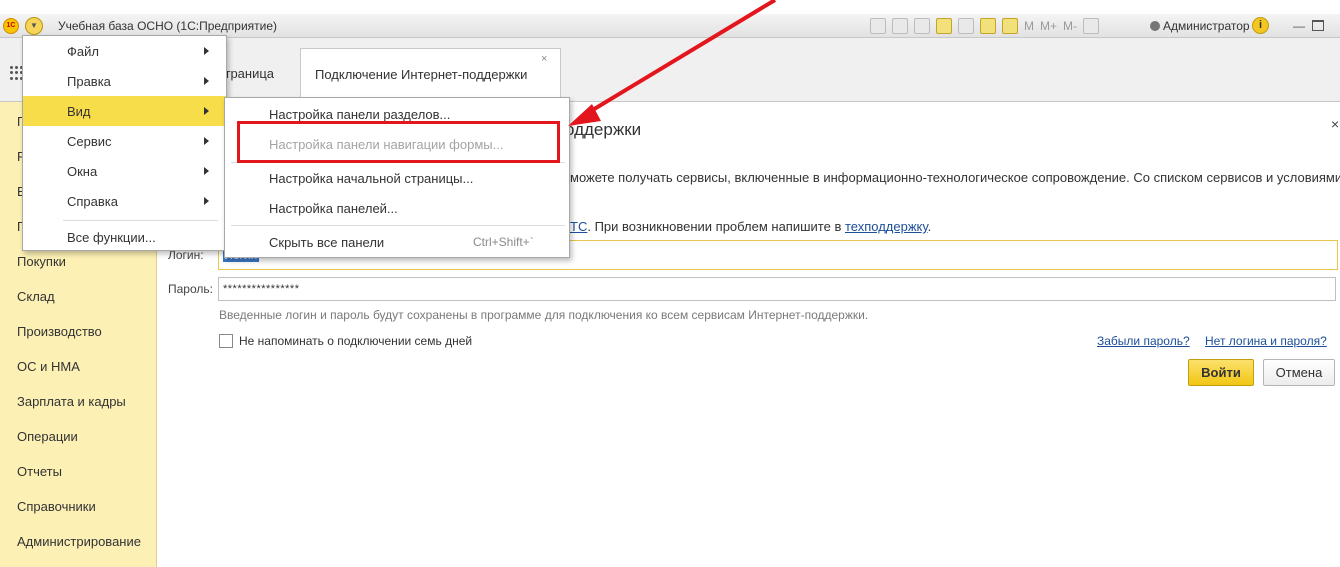 This screenshot has width=1340, height=567. What do you see at coordinates (1155, 26) in the screenshot?
I see `user-icon` at bounding box center [1155, 26].